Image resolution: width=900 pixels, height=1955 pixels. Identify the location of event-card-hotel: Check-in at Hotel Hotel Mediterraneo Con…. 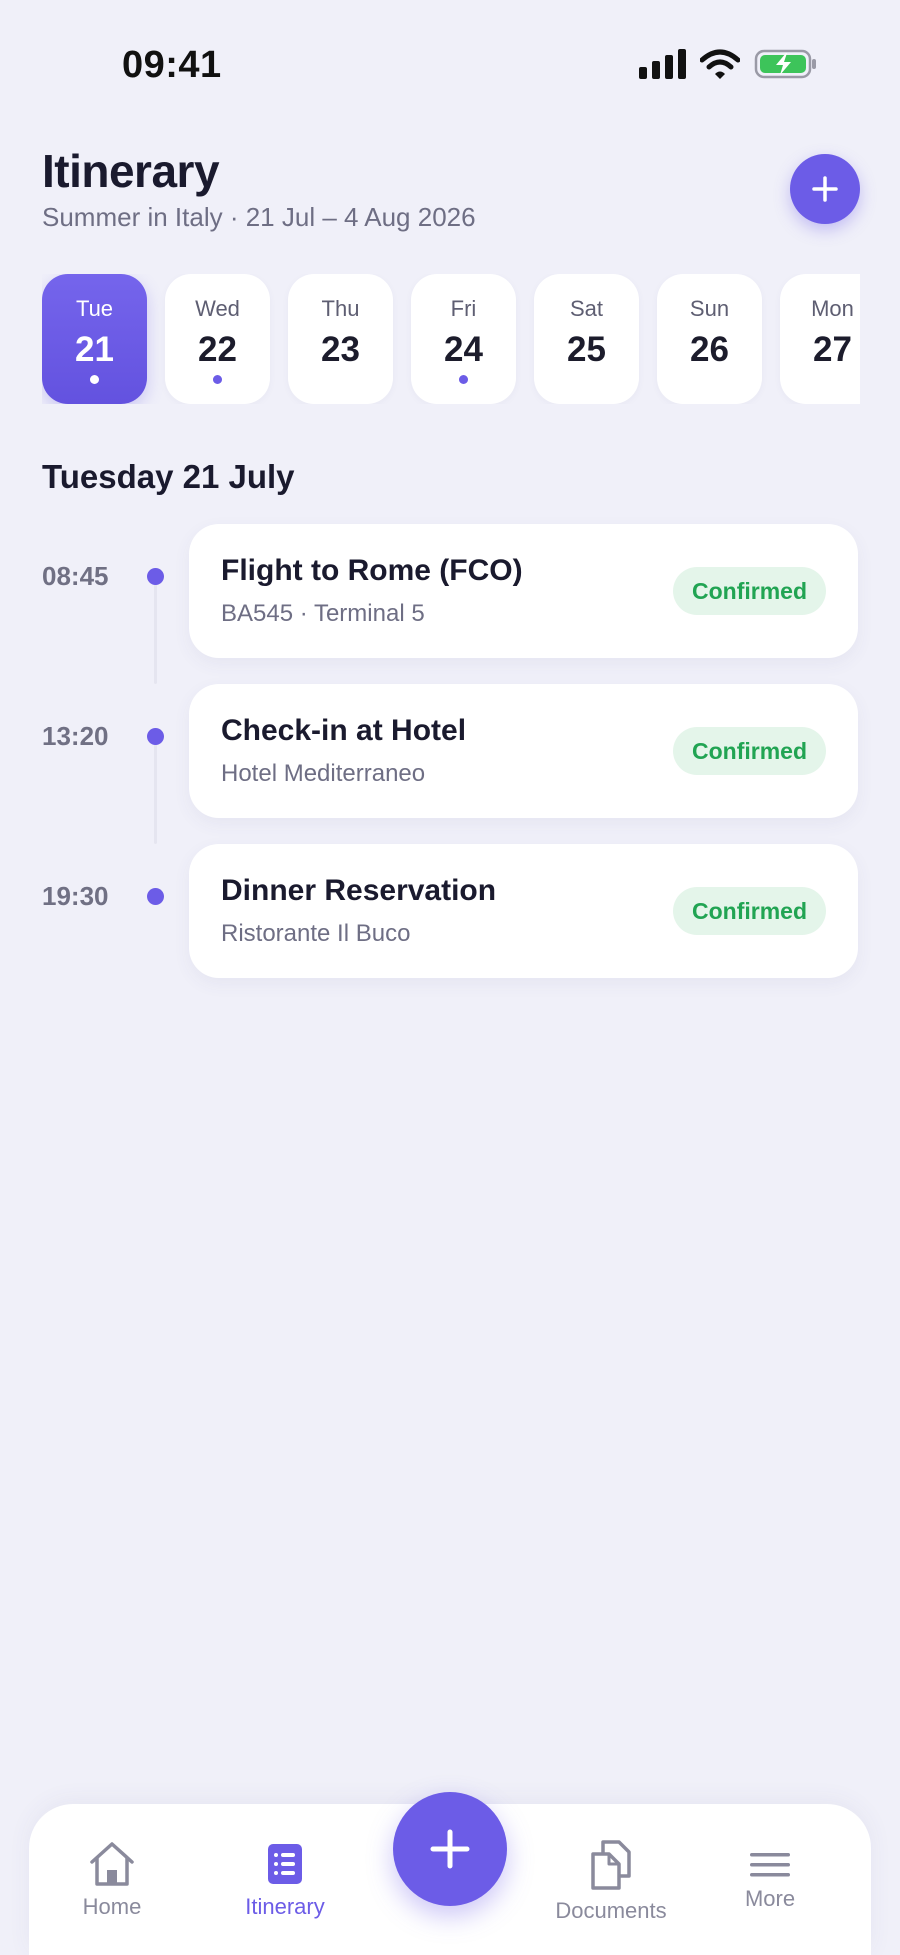
(523, 751).